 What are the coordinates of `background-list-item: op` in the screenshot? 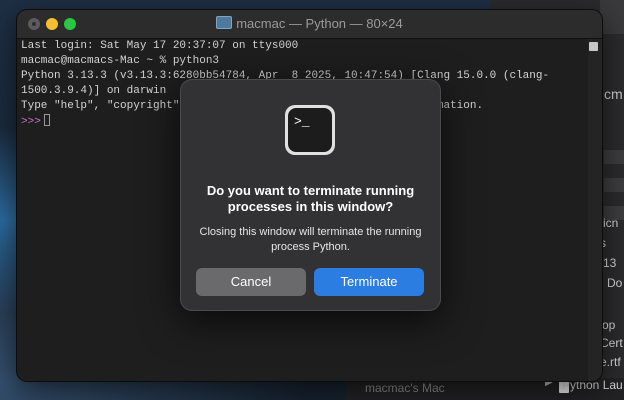 It's located at (608, 325).